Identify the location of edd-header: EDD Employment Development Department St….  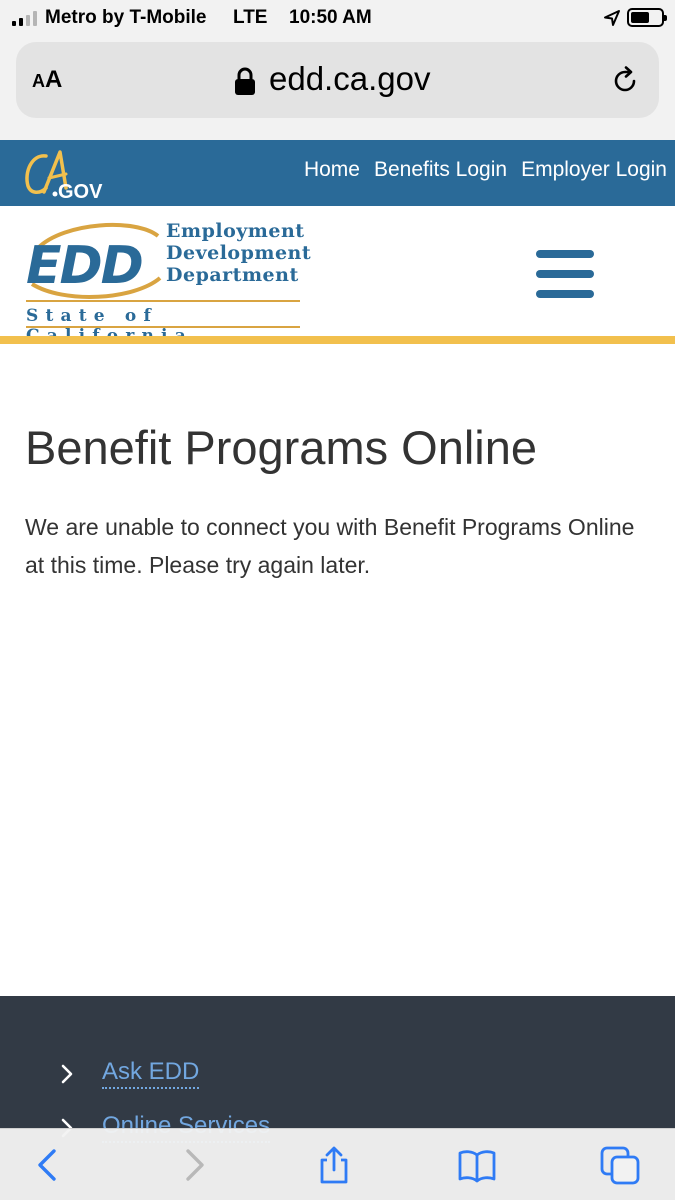
(337, 276).